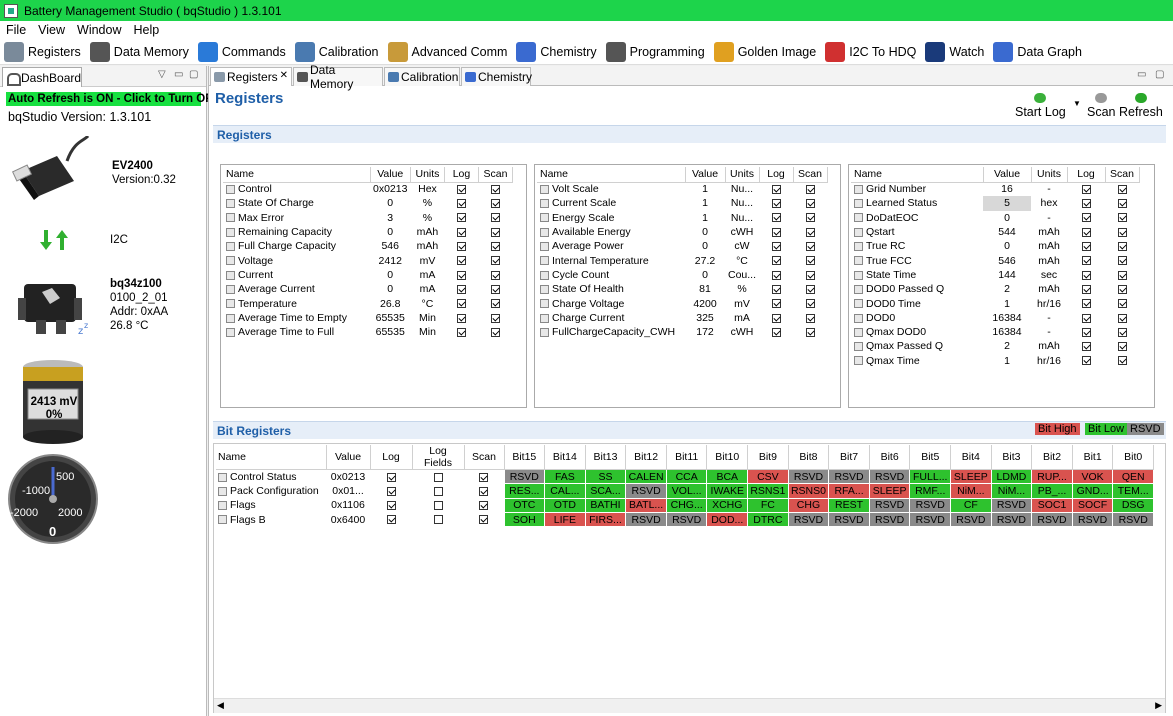 The height and width of the screenshot is (716, 1173). I want to click on register-value: 26.8, so click(390, 303).